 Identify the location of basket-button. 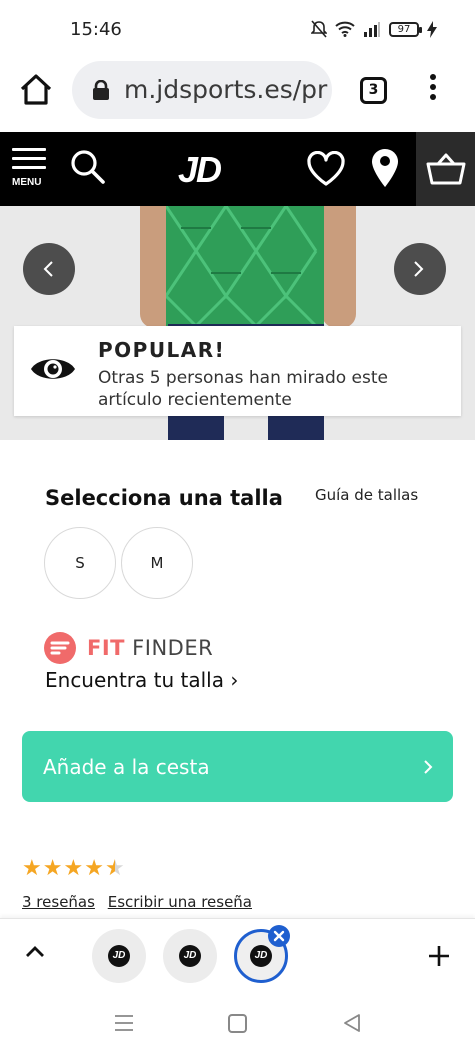
(445, 169).